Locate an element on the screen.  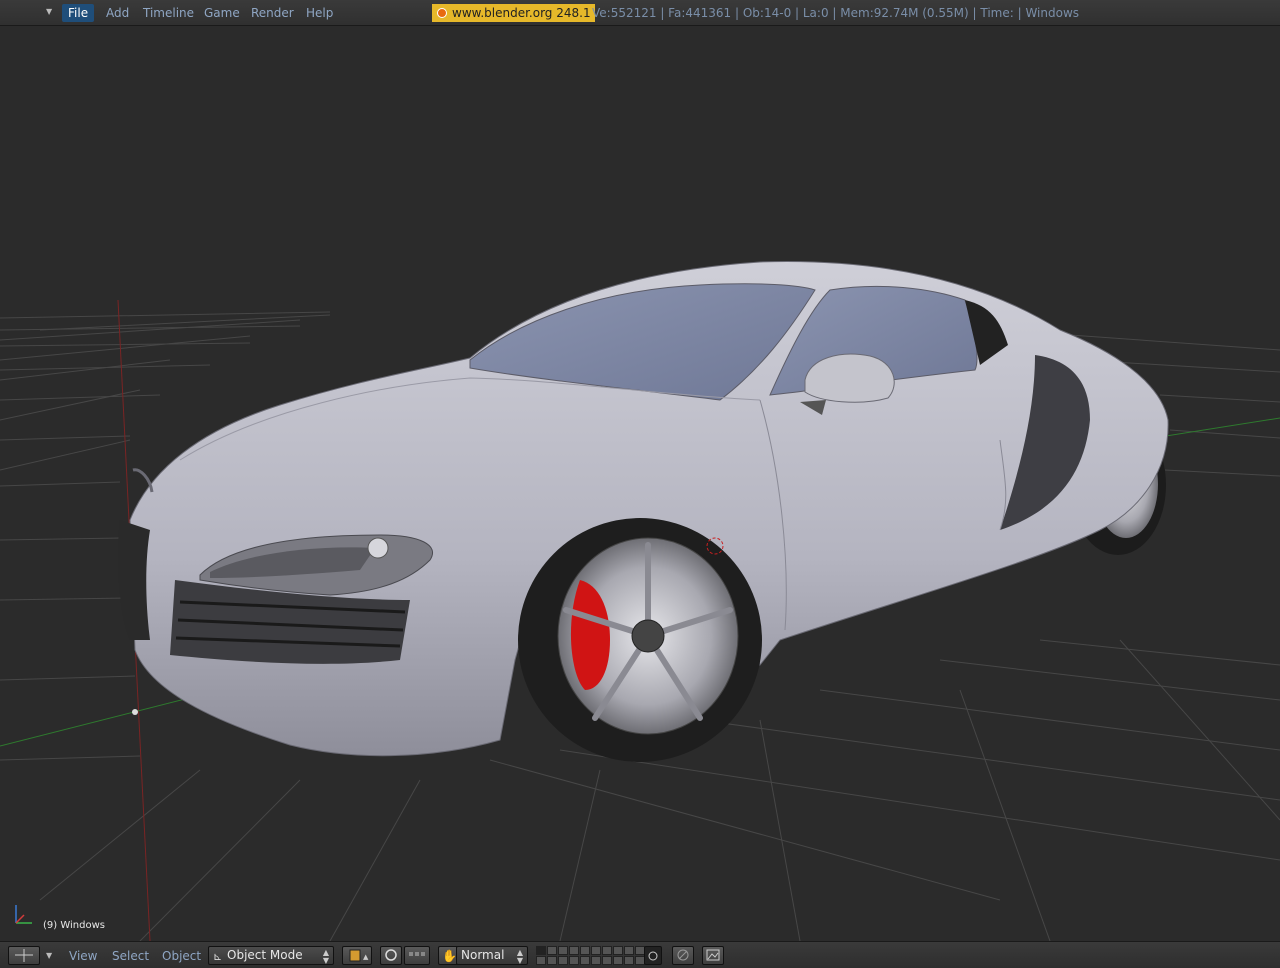
menu-timeline: Timeline is located at coordinates (168, 13).